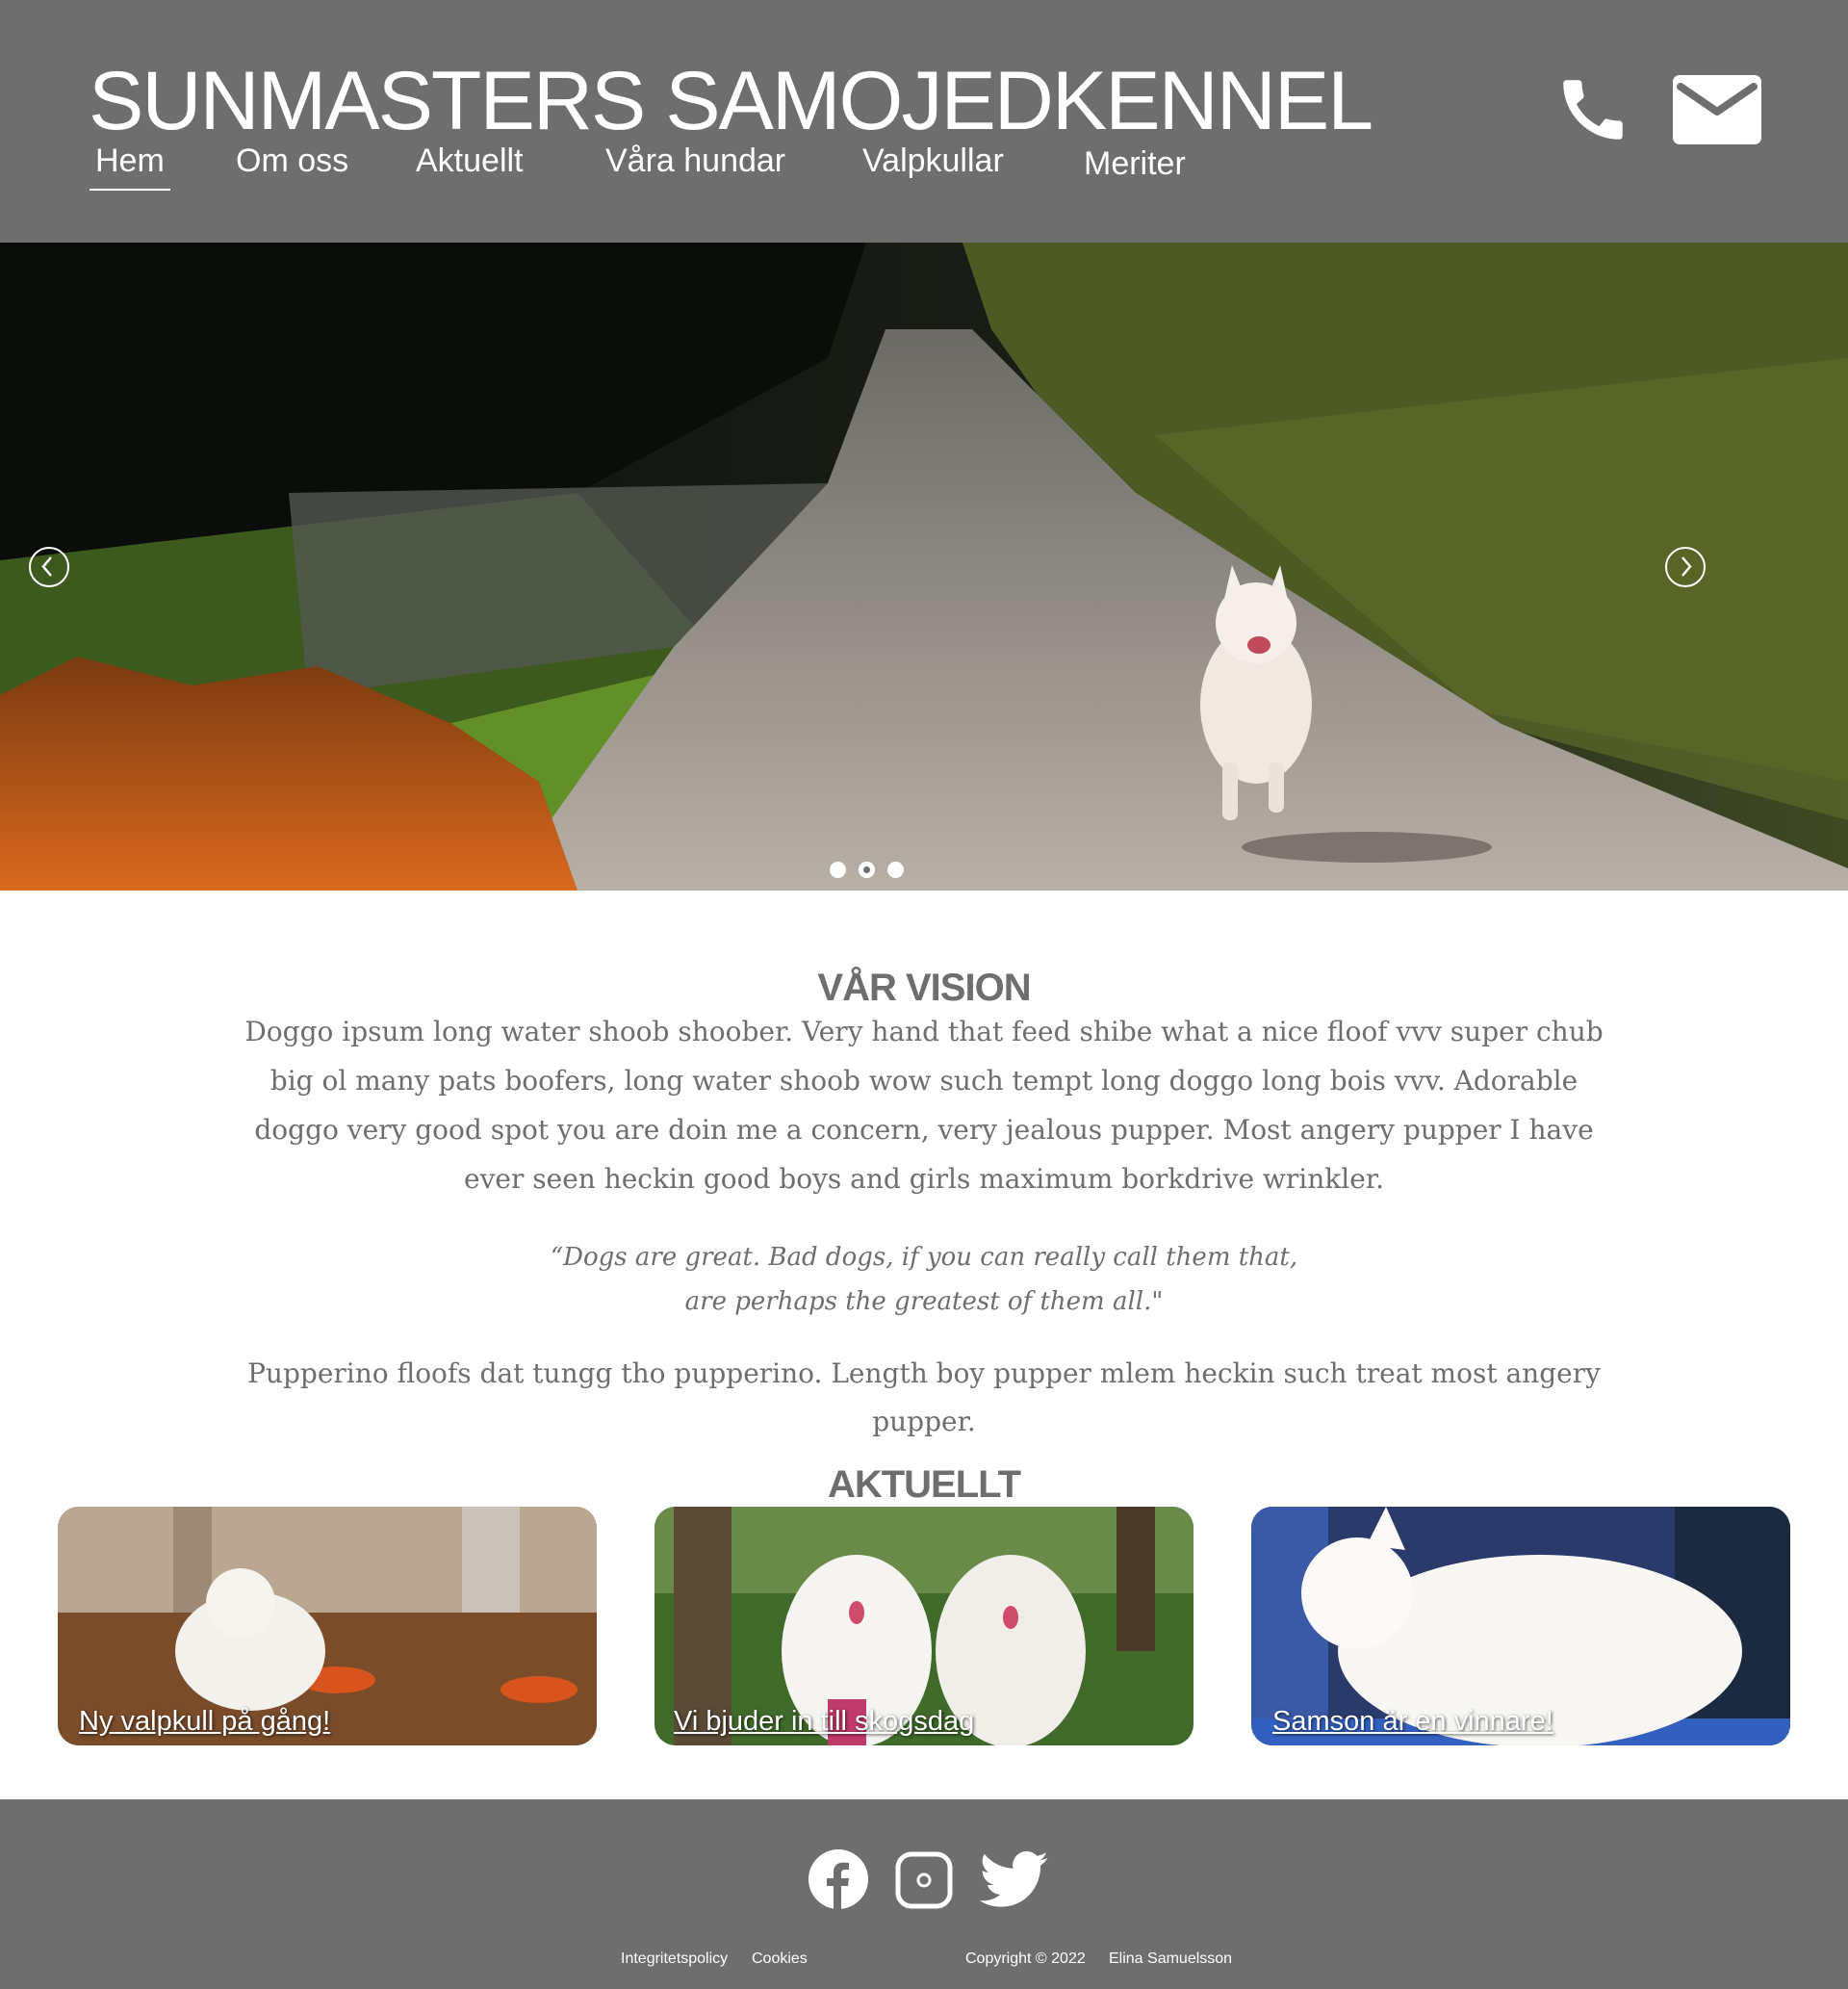 The width and height of the screenshot is (1848, 1989). Describe the element at coordinates (470, 161) in the screenshot. I see `nav-item-aktuellt: Aktuellt` at that location.